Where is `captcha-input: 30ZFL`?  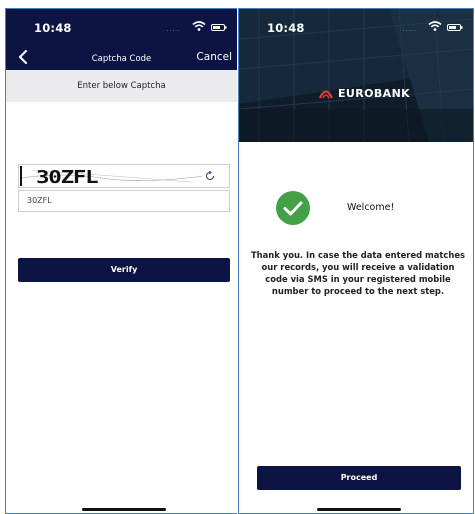 captcha-input: 30ZFL is located at coordinates (124, 201).